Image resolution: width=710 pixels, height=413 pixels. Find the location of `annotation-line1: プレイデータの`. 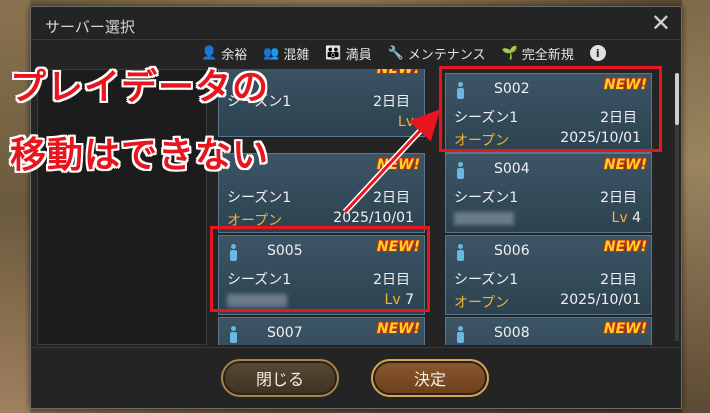

annotation-line1: プレイデータの is located at coordinates (140, 87).